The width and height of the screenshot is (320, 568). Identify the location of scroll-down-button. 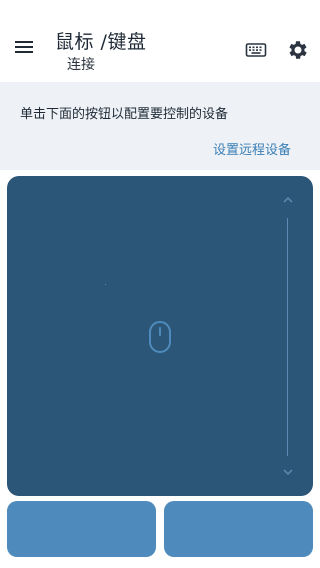
(288, 471).